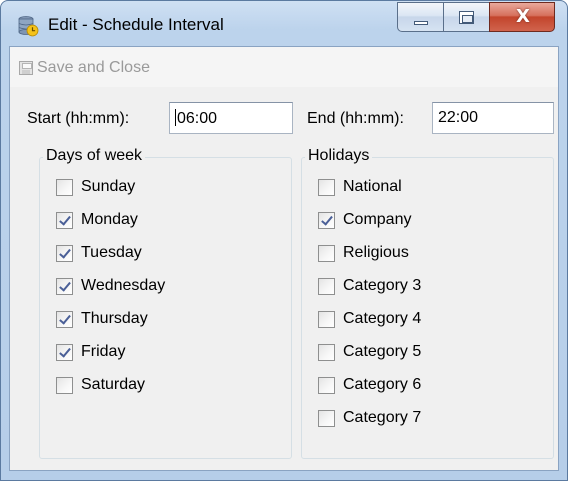  I want to click on close-icon: X, so click(523, 16).